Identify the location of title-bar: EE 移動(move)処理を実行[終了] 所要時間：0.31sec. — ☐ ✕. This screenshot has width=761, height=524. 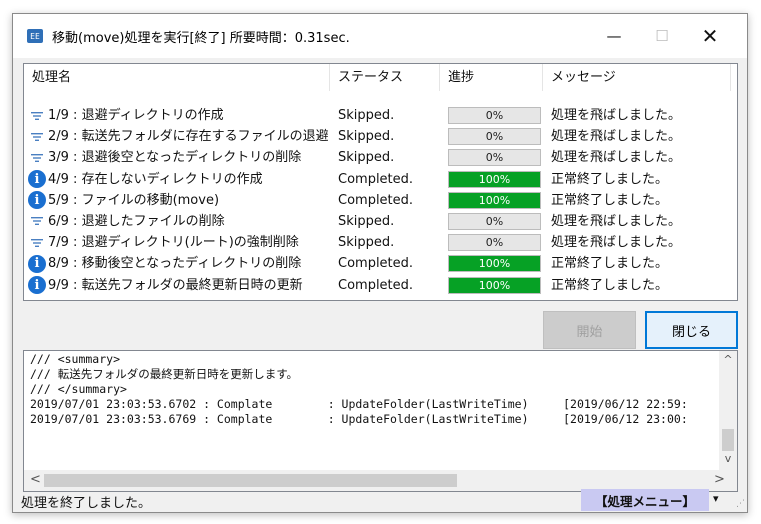
(380, 36).